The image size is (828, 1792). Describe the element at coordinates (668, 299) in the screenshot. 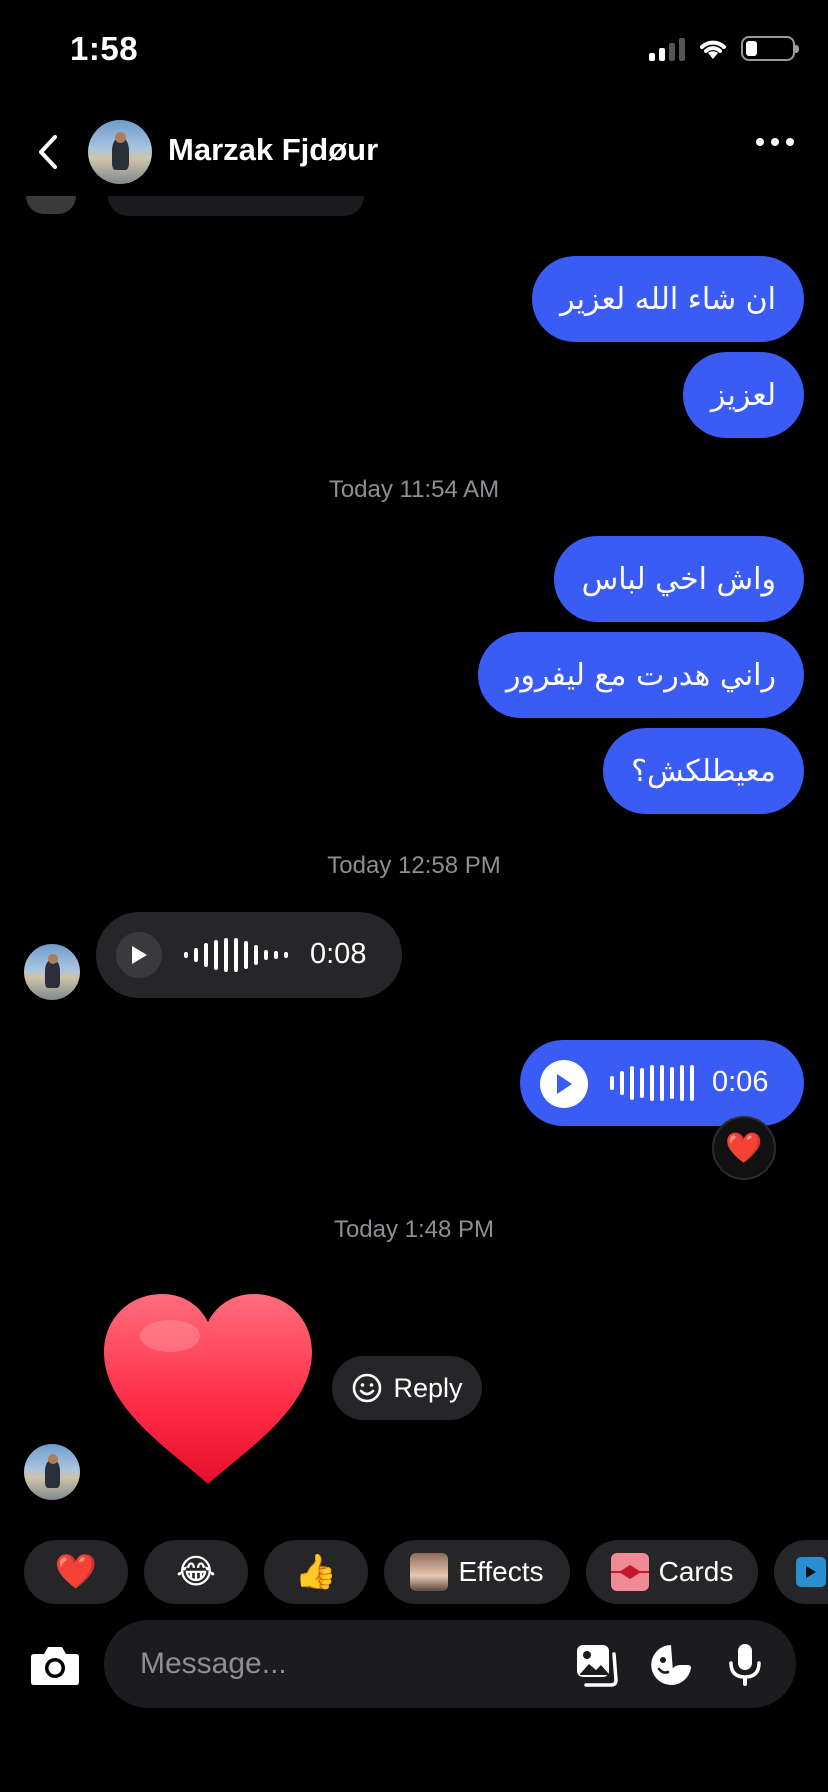

I see `outgoing-message: ان شاء الله لعزير` at that location.